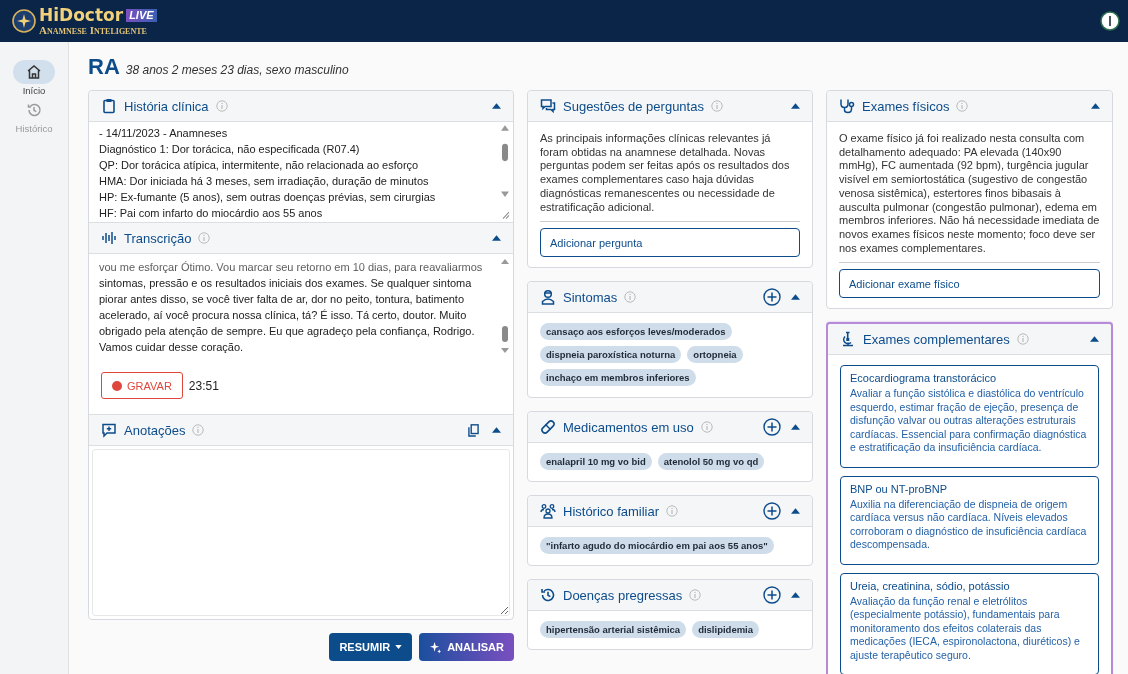 This screenshot has width=1128, height=674. What do you see at coordinates (259, 165) in the screenshot?
I see `history-line: QP: Dor torácica atípica, intermitente, não relacionada ao esforço` at bounding box center [259, 165].